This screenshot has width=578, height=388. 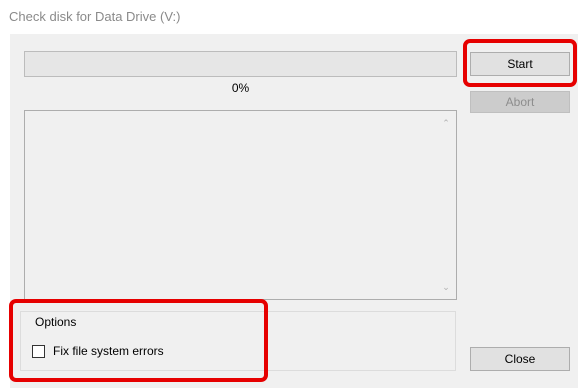 What do you see at coordinates (446, 287) in the screenshot?
I see `scroll-down-icon: ⌄` at bounding box center [446, 287].